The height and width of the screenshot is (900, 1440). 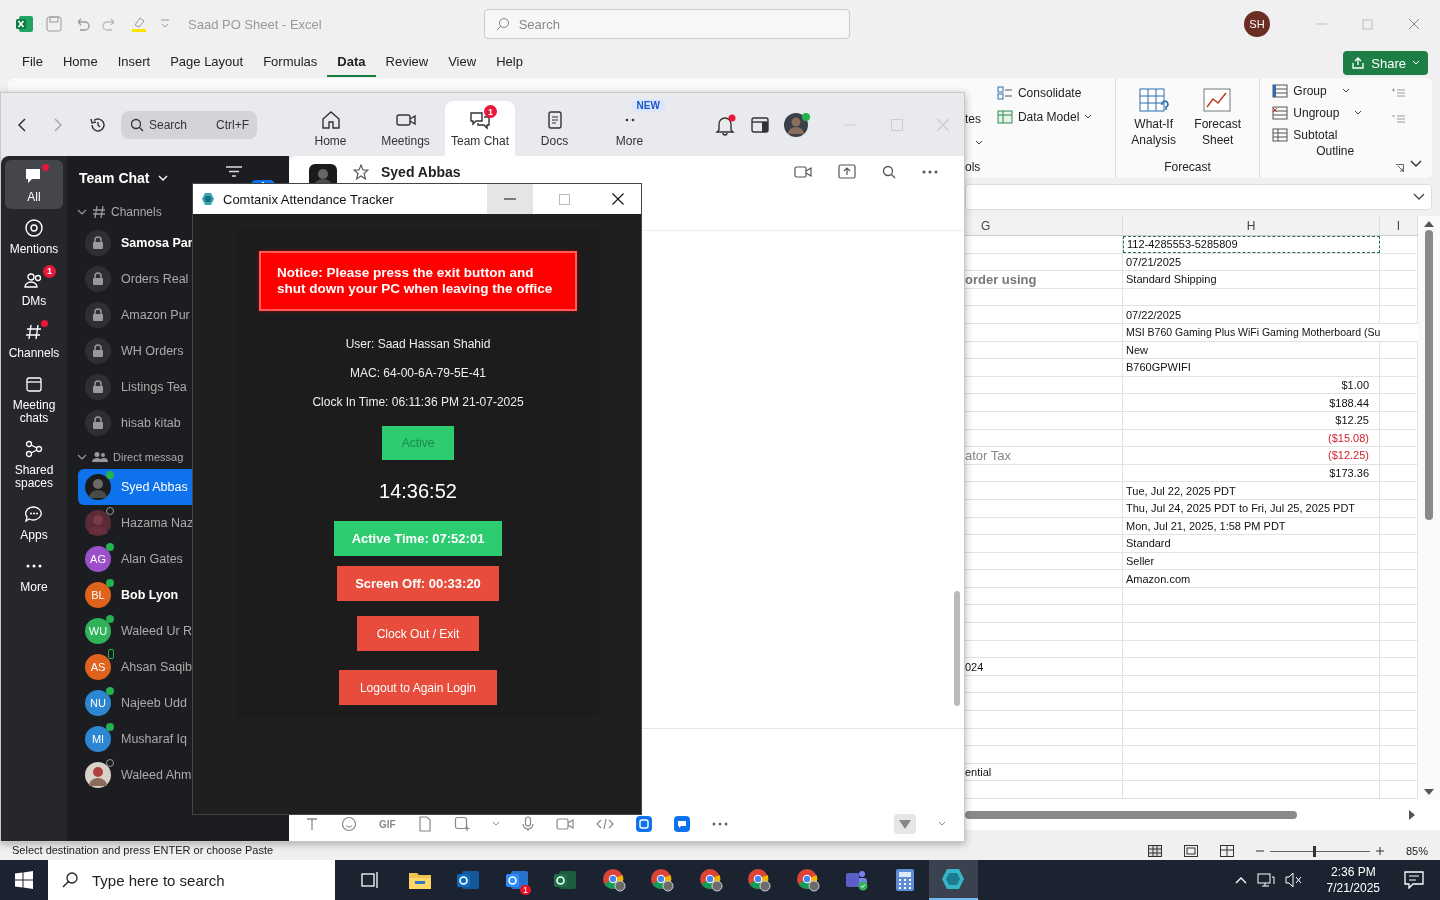 I want to click on nav-tab: NEW More, so click(x=629, y=128).